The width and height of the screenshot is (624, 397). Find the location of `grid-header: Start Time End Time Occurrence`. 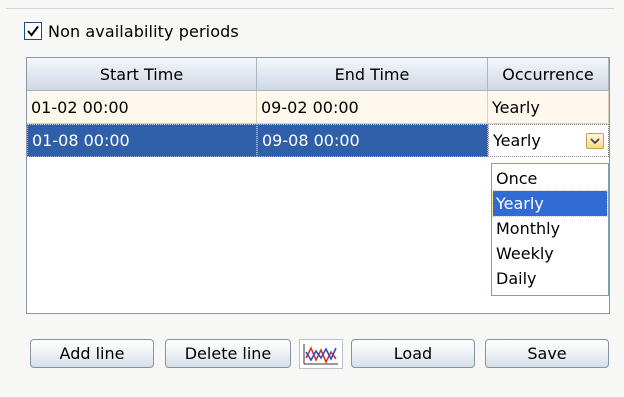

grid-header: Start Time End Time Occurrence is located at coordinates (318, 74).